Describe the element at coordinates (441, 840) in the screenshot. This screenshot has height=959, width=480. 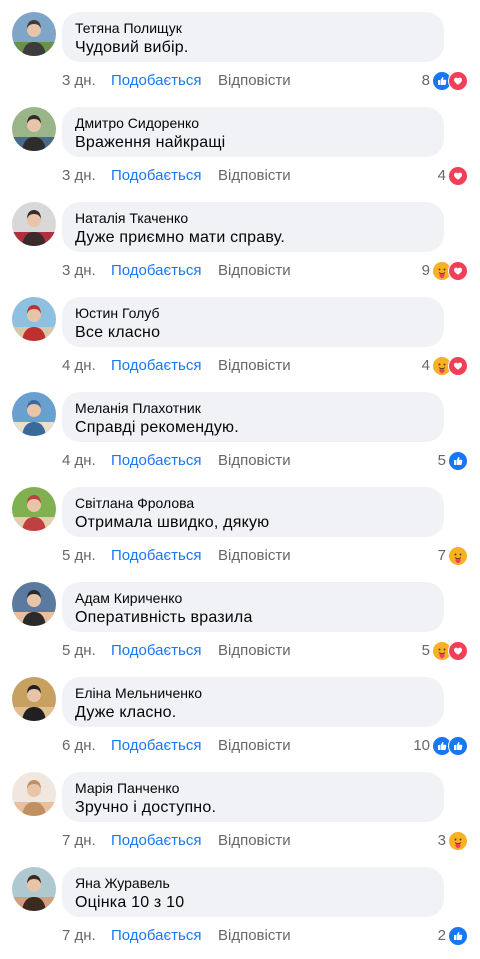
I see `reaction-count: 3` at that location.